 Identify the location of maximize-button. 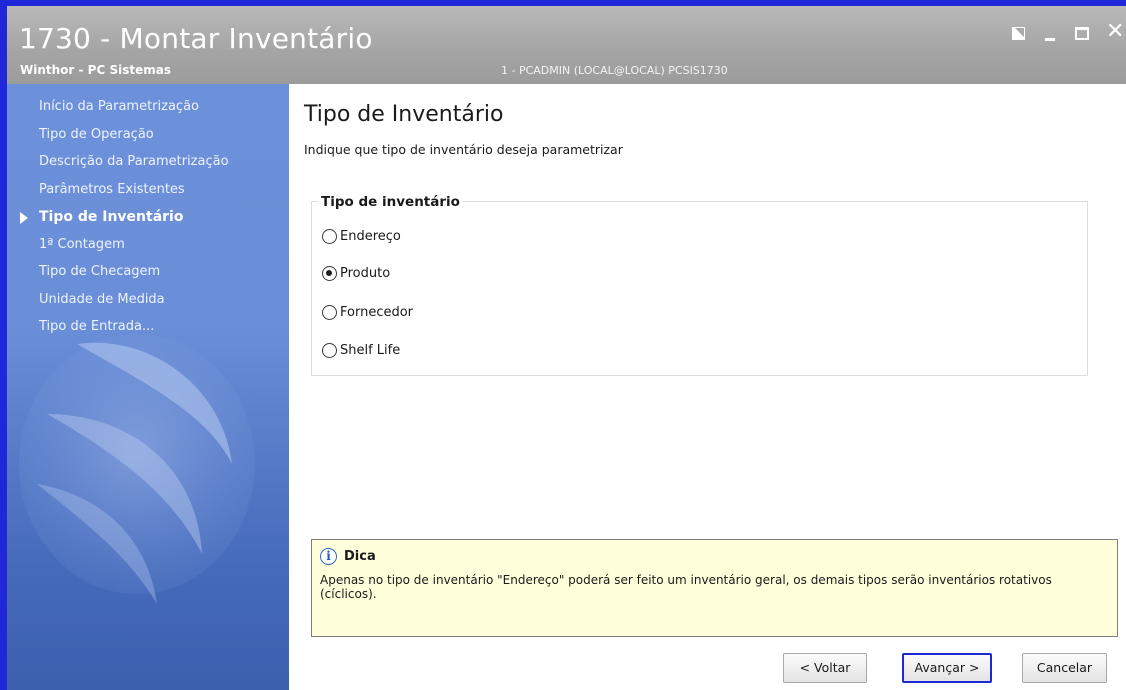
(1082, 34).